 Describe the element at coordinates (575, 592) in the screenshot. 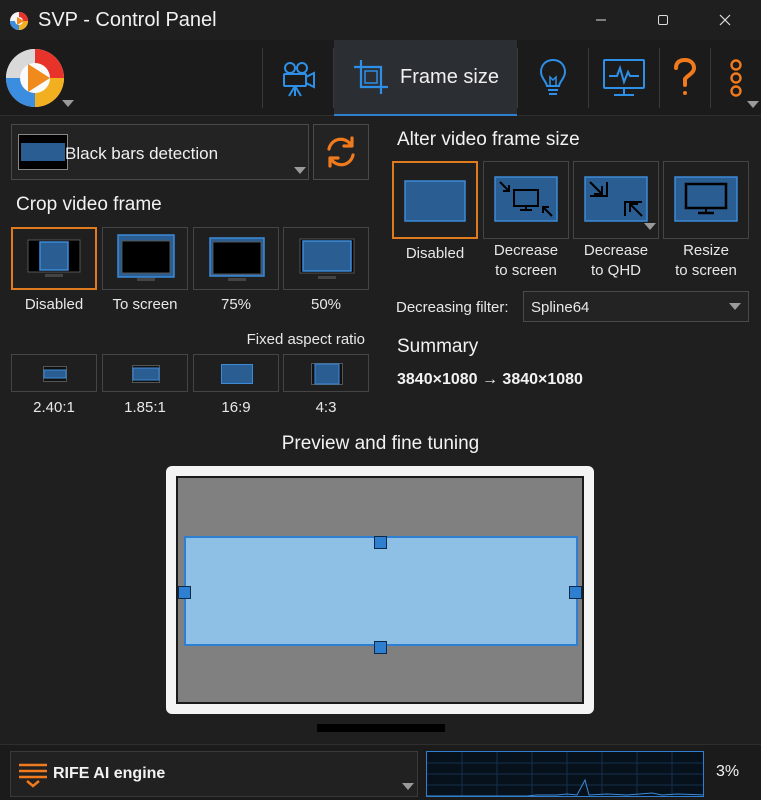

I see `crop-handle-right` at that location.